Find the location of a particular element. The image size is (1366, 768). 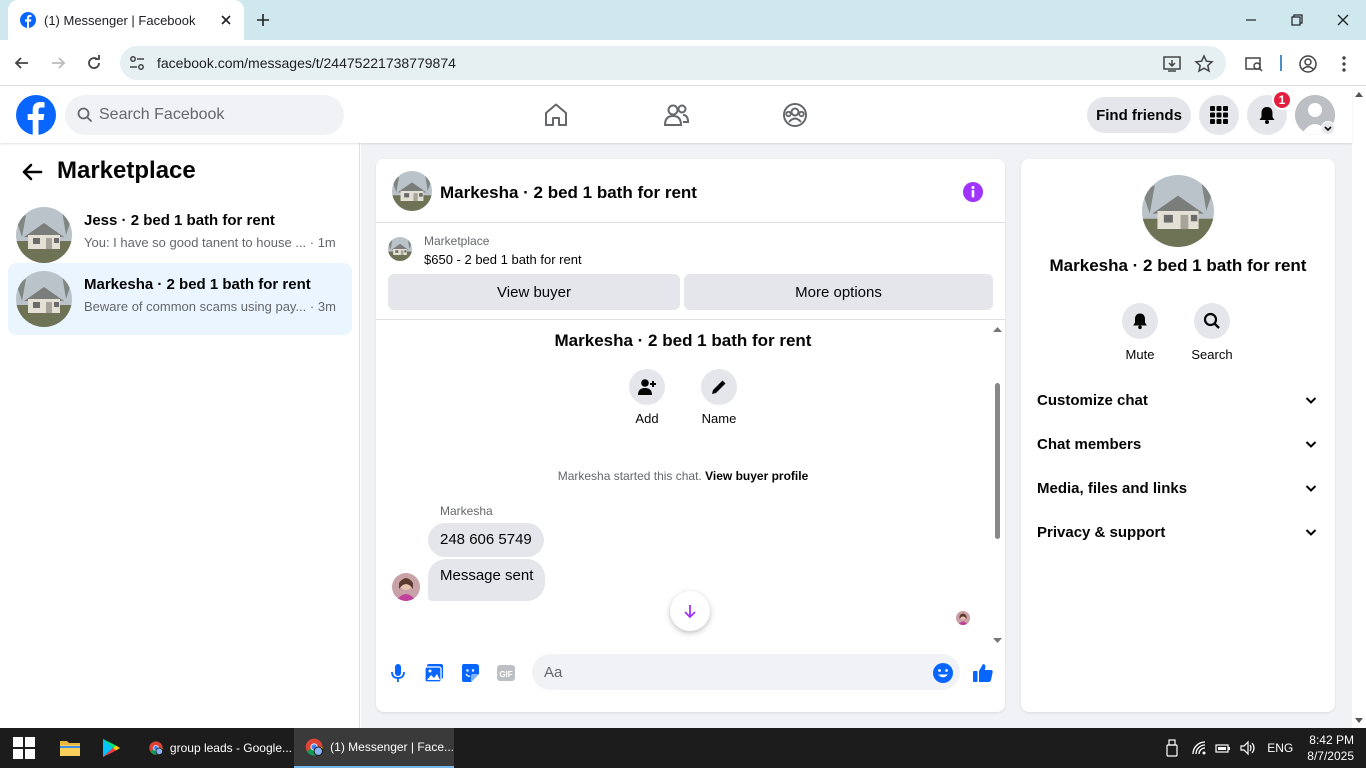

more-options-button: More options is located at coordinates (838, 292).